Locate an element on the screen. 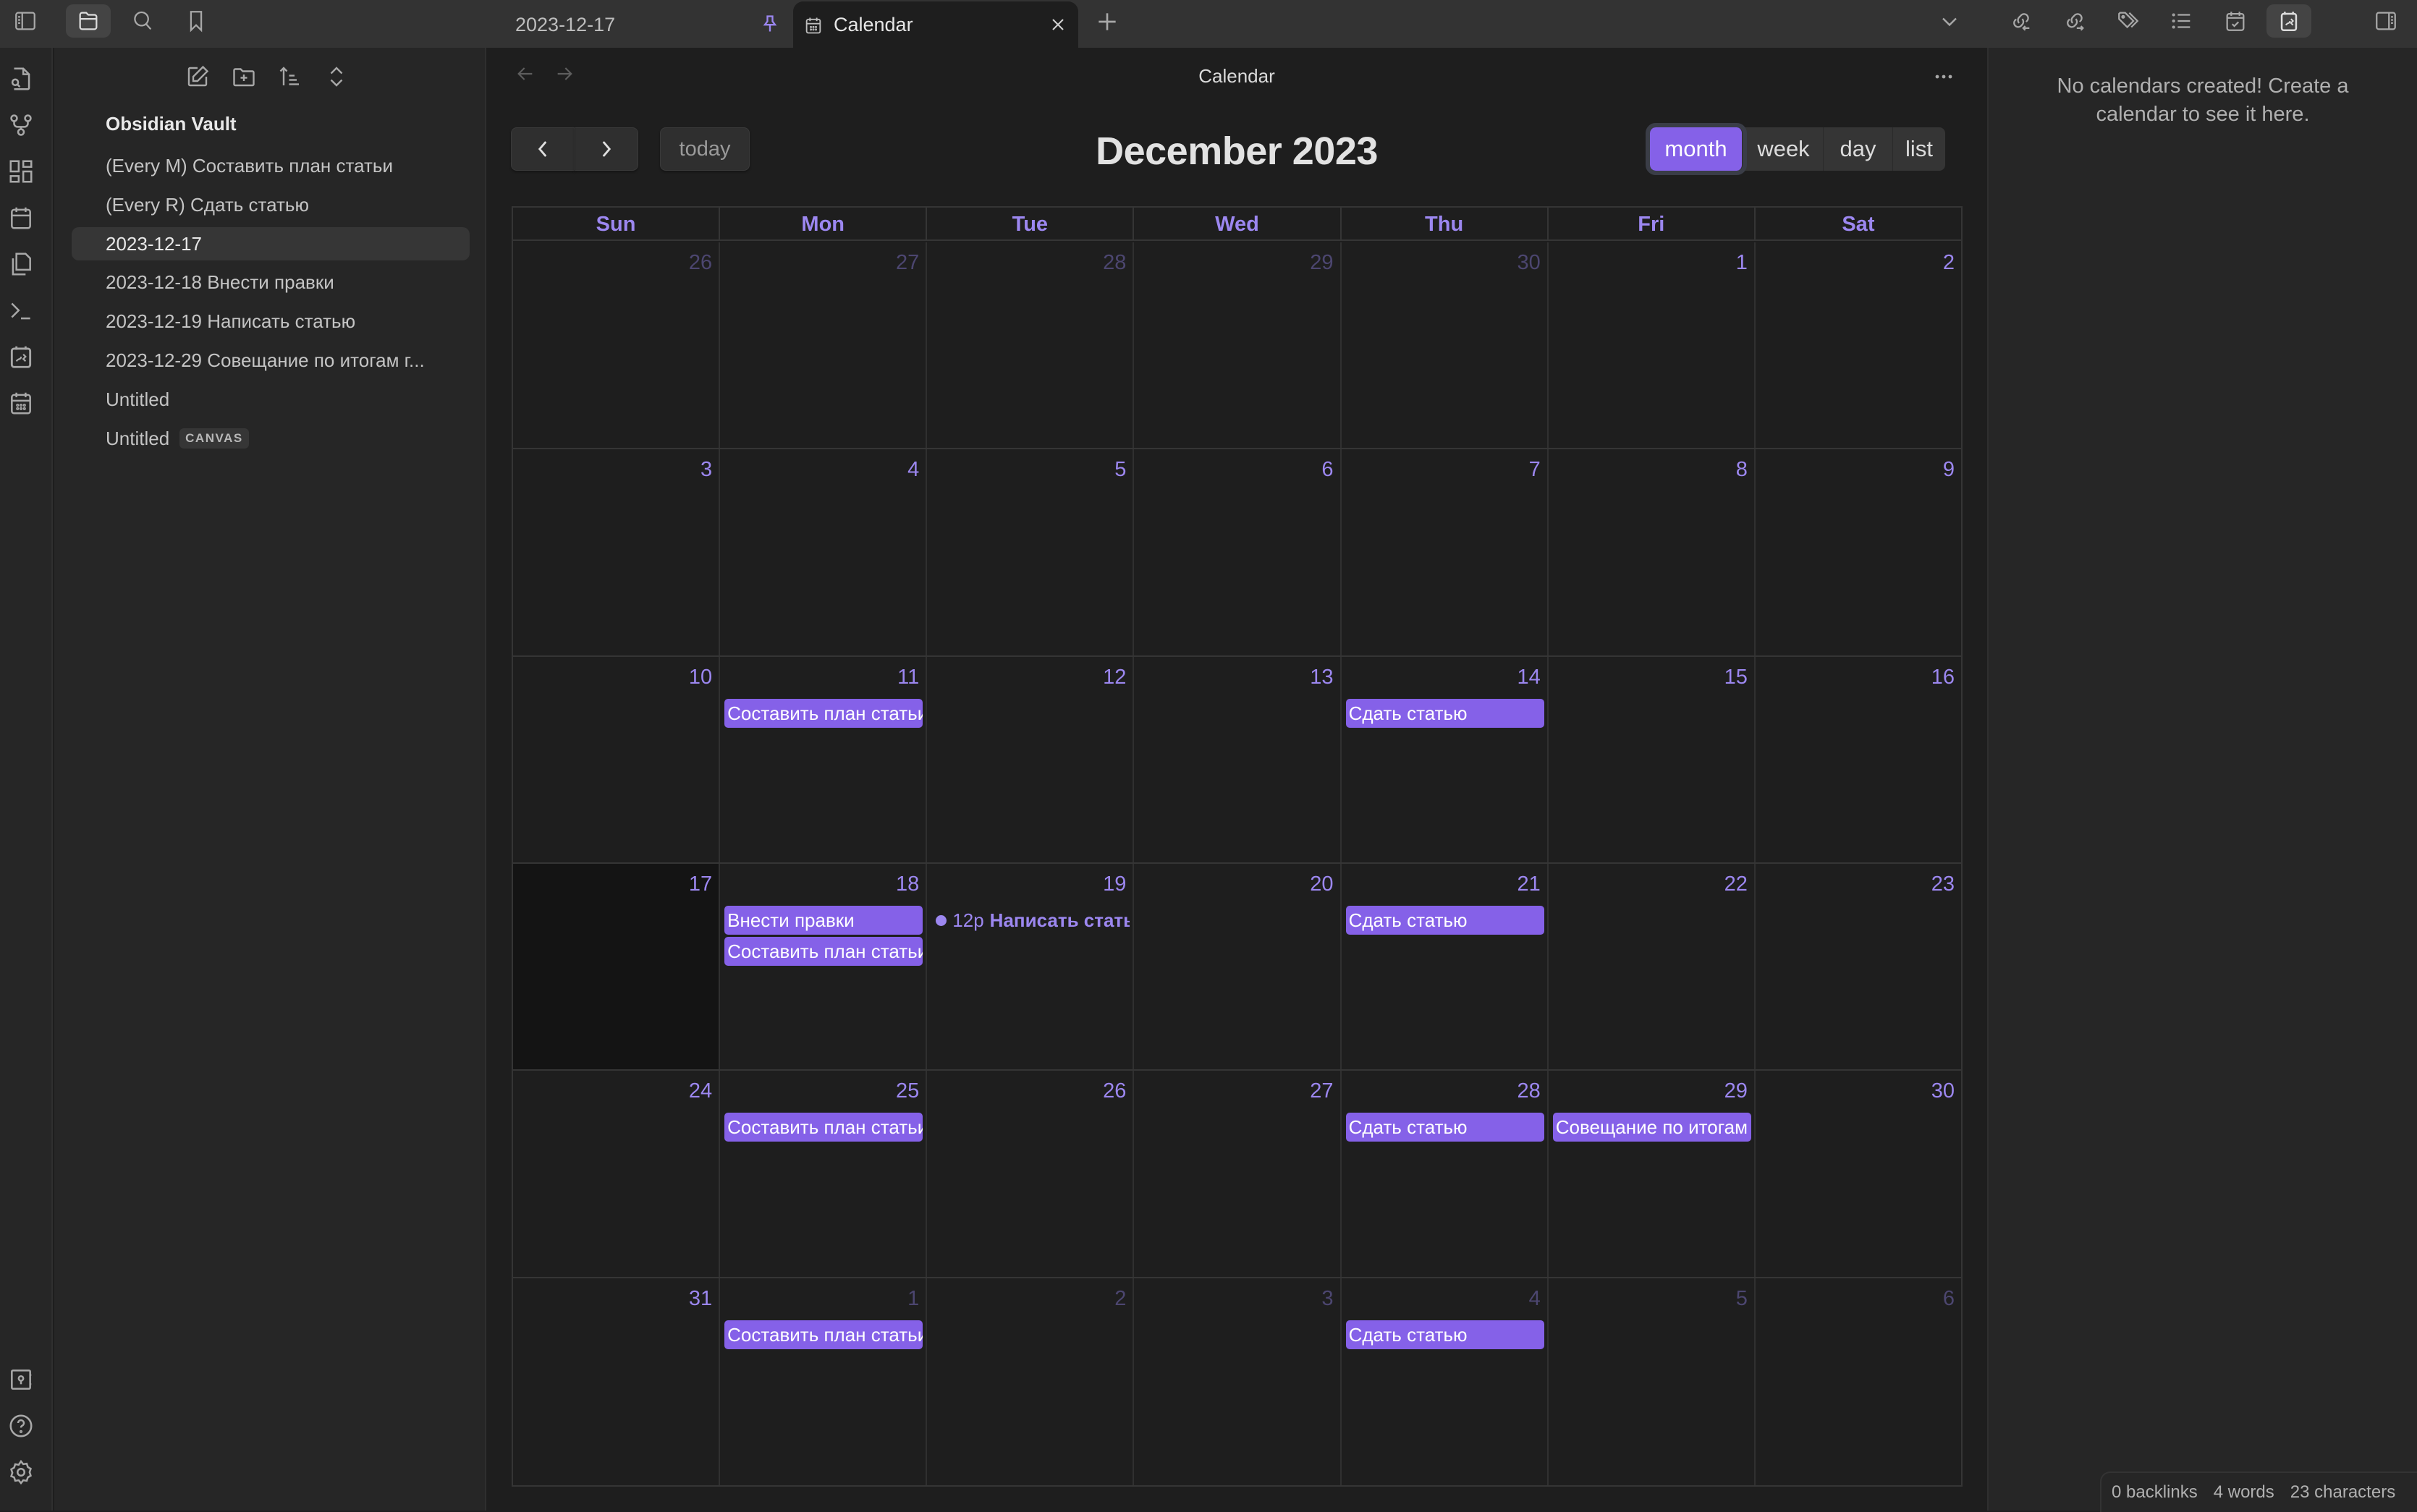  backlinks-count: 0 backlinks is located at coordinates (2155, 1493).